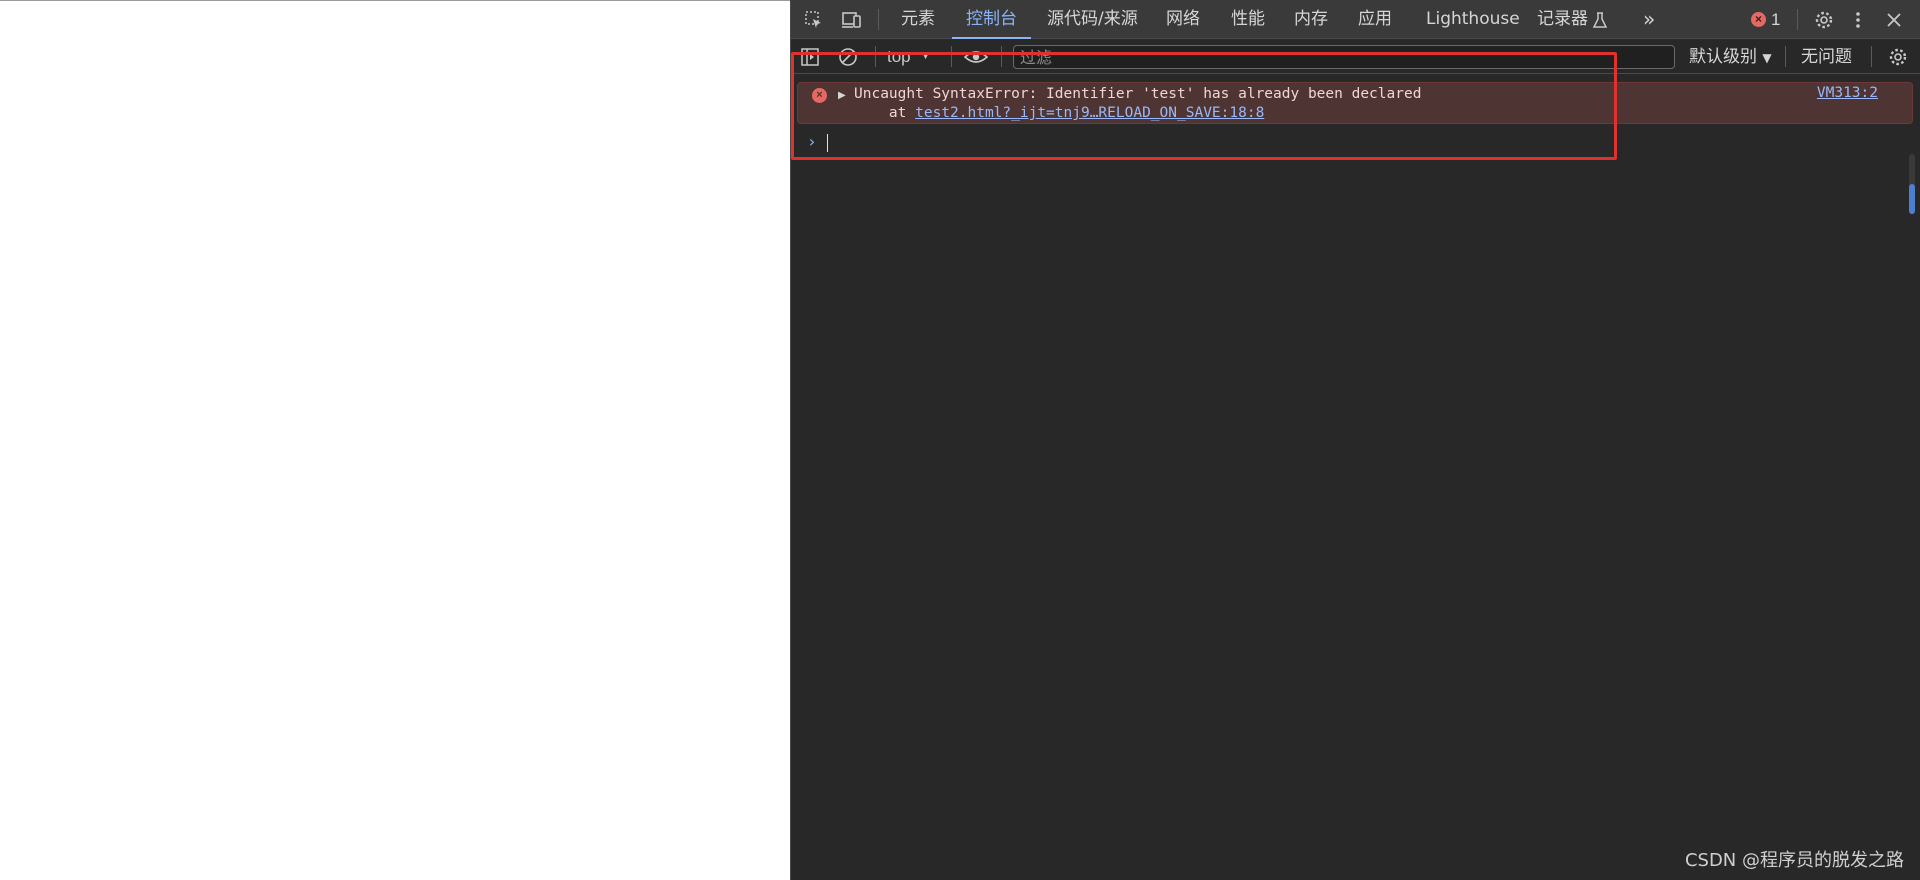 The image size is (1920, 880). I want to click on vm-source-link: VM313:2, so click(1847, 93).